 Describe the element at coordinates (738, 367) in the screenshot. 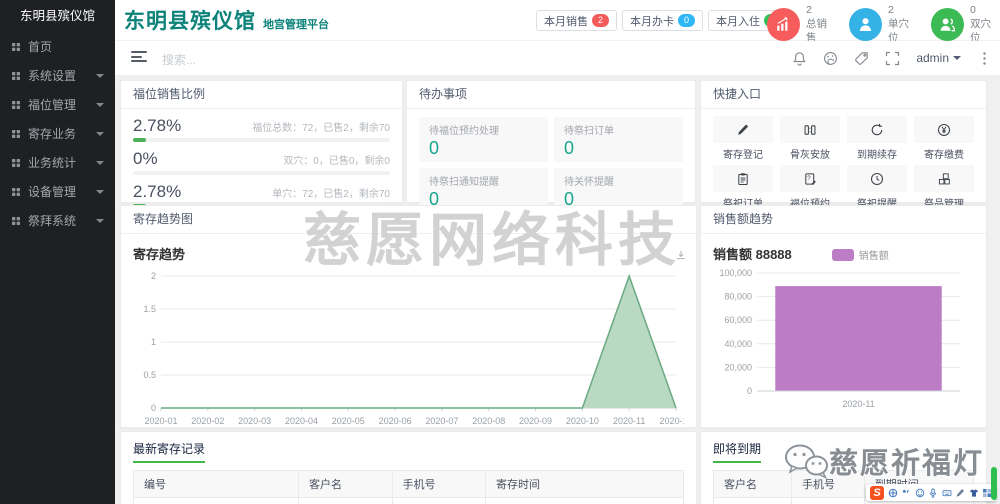

I see `svg-text: 20,000` at that location.